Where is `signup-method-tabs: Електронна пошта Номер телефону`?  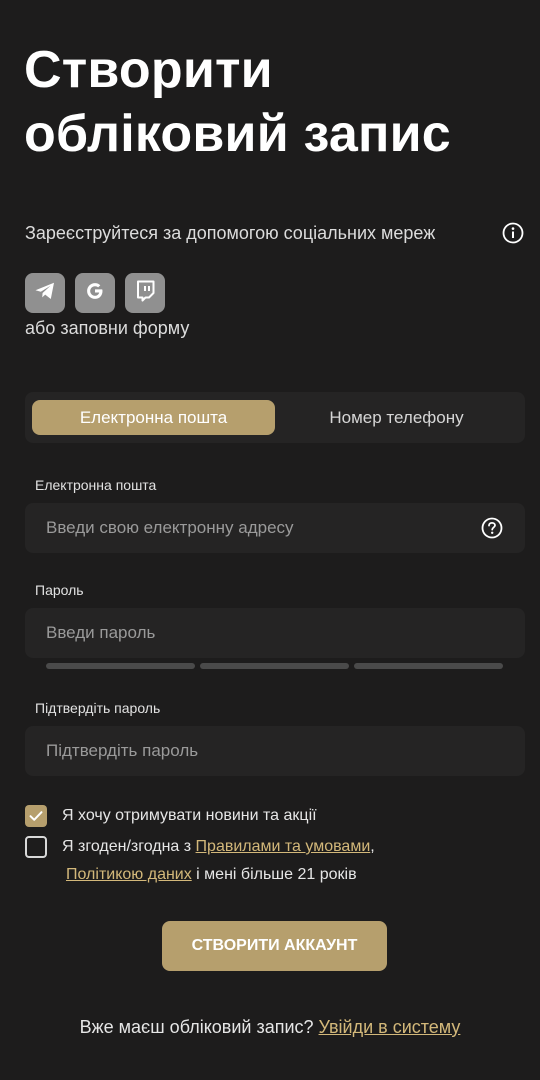 signup-method-tabs: Електронна пошта Номер телефону is located at coordinates (275, 417).